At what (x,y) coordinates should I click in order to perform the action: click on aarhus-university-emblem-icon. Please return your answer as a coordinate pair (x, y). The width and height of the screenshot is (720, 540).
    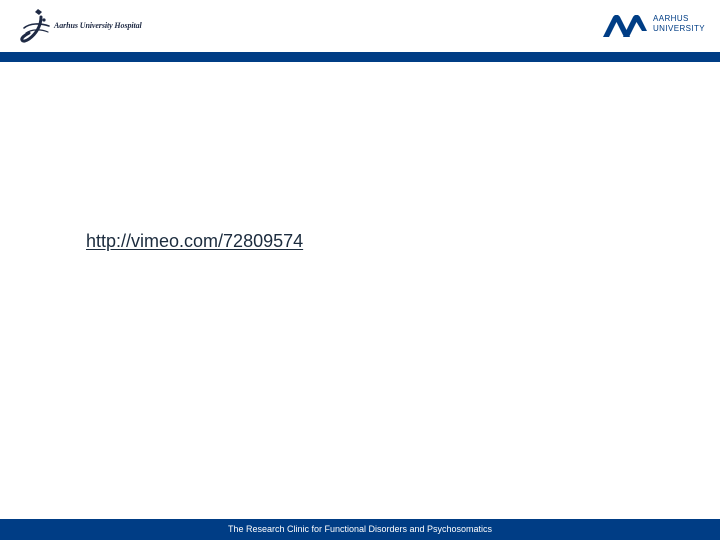
    Looking at the image, I should click on (625, 26).